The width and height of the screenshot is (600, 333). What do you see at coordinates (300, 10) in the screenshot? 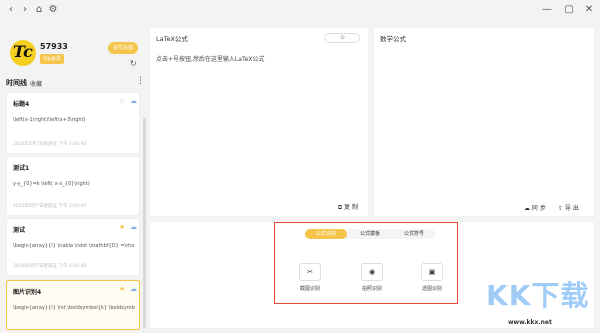
I see `title-bar: ‹ › ⌂ ⚙ — ▢ ✕` at bounding box center [300, 10].